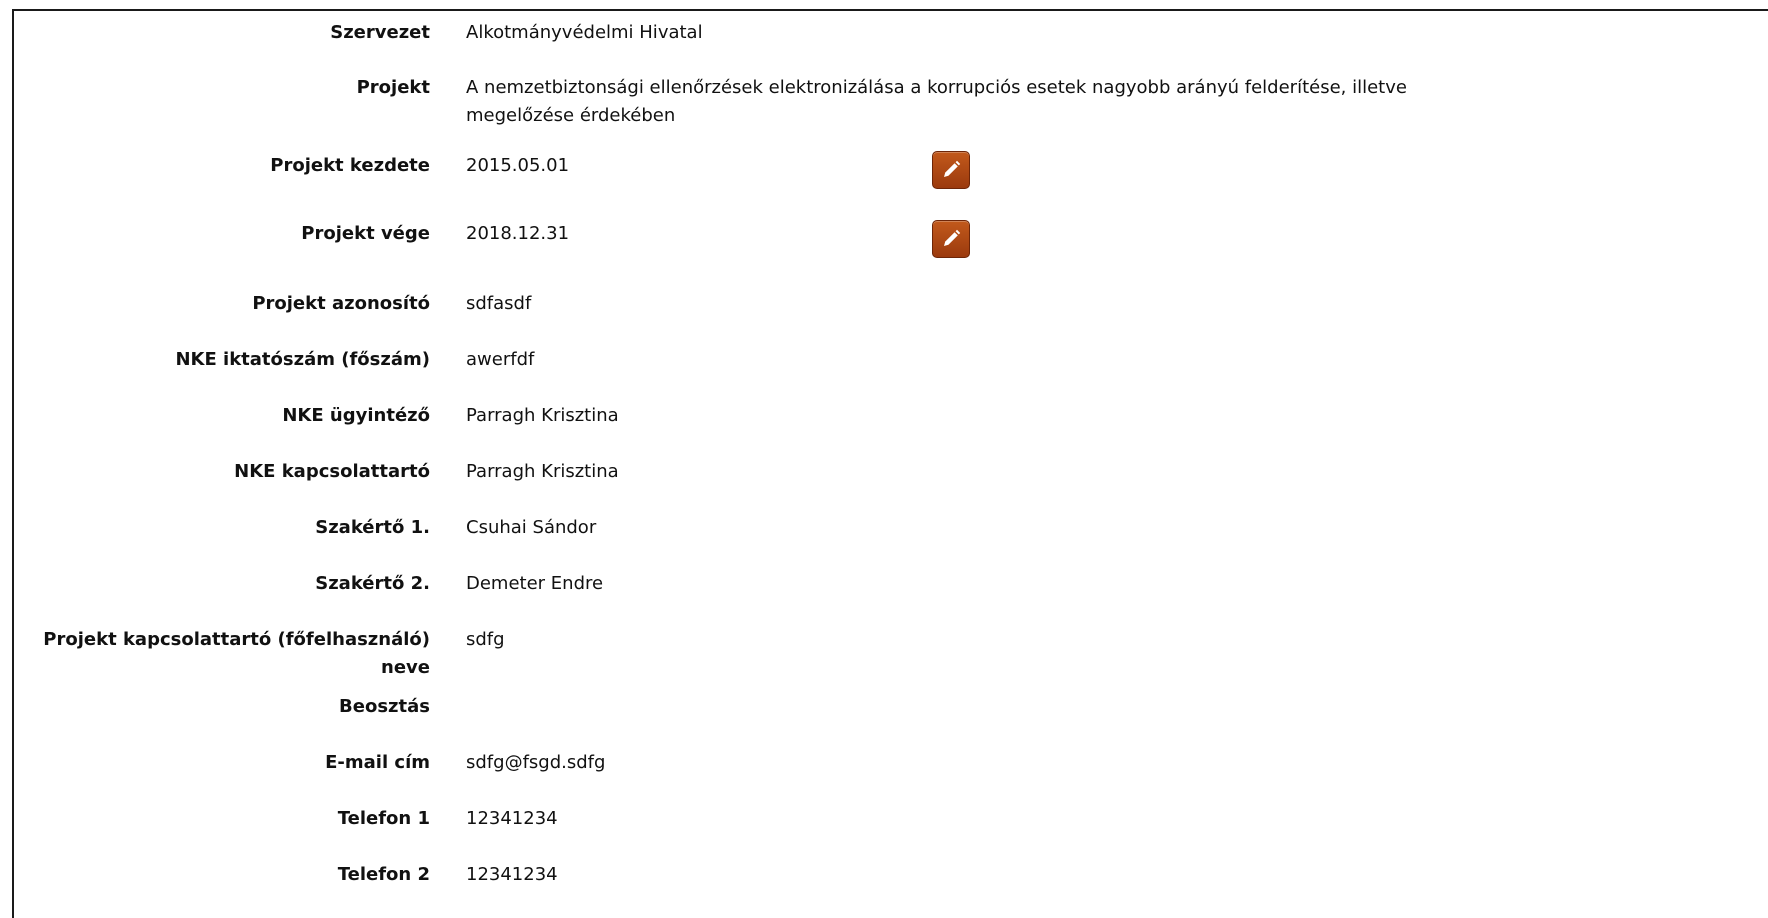 The image size is (1768, 918). Describe the element at coordinates (372, 527) in the screenshot. I see `label-szakerto-1: Szakértő 1.` at that location.